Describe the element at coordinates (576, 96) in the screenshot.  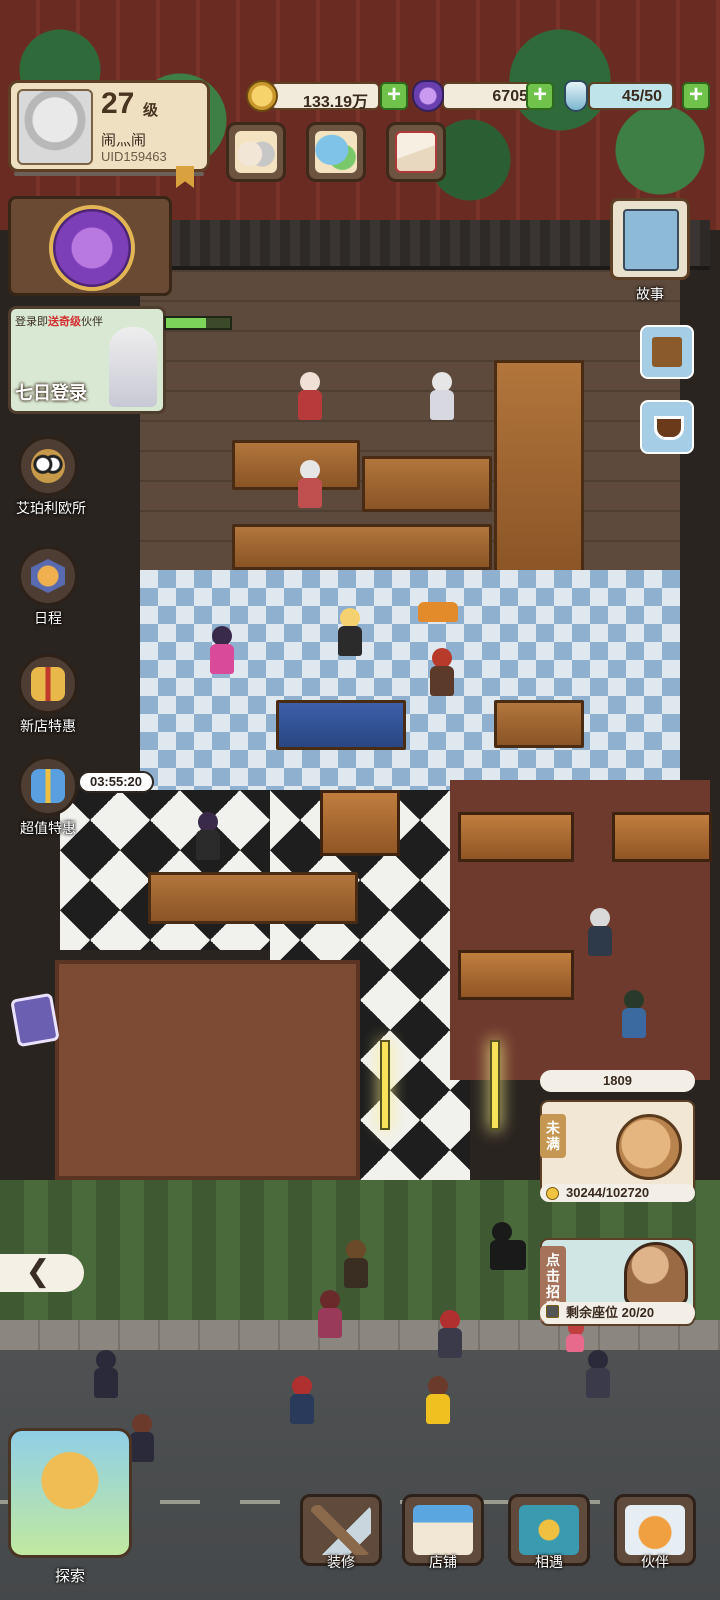
I see `bottle-icon` at that location.